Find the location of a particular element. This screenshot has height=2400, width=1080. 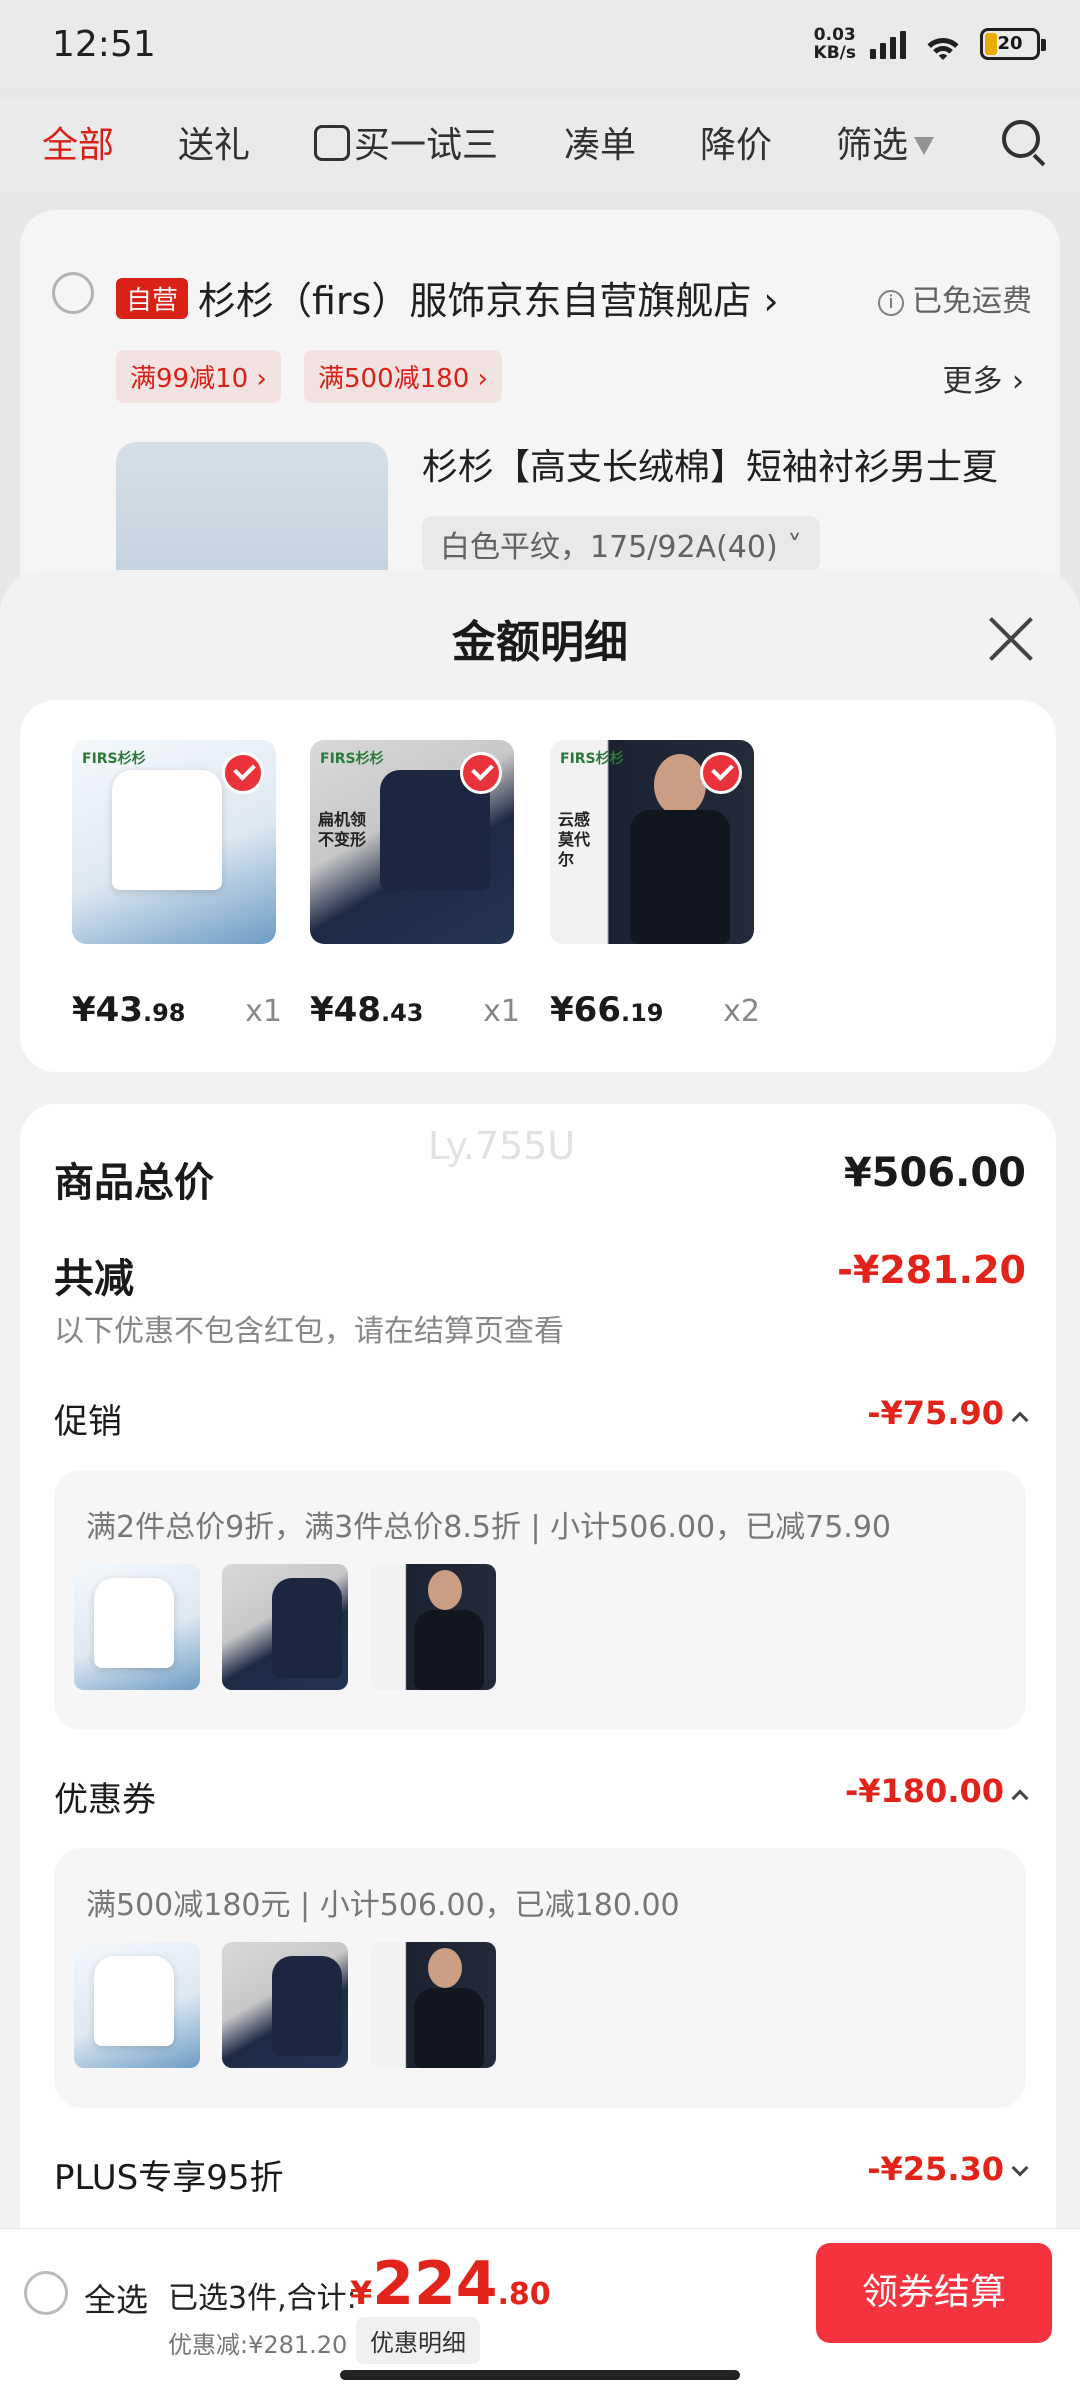

plus-discount-toggle: -¥25.30 is located at coordinates (948, 2169).